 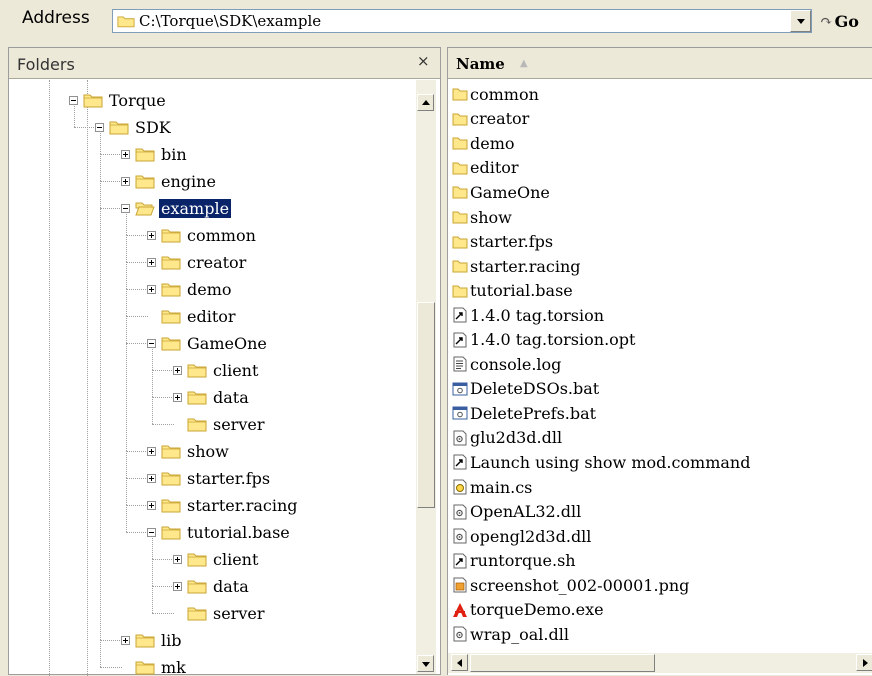 I want to click on file-list-item: show, so click(x=660, y=217).